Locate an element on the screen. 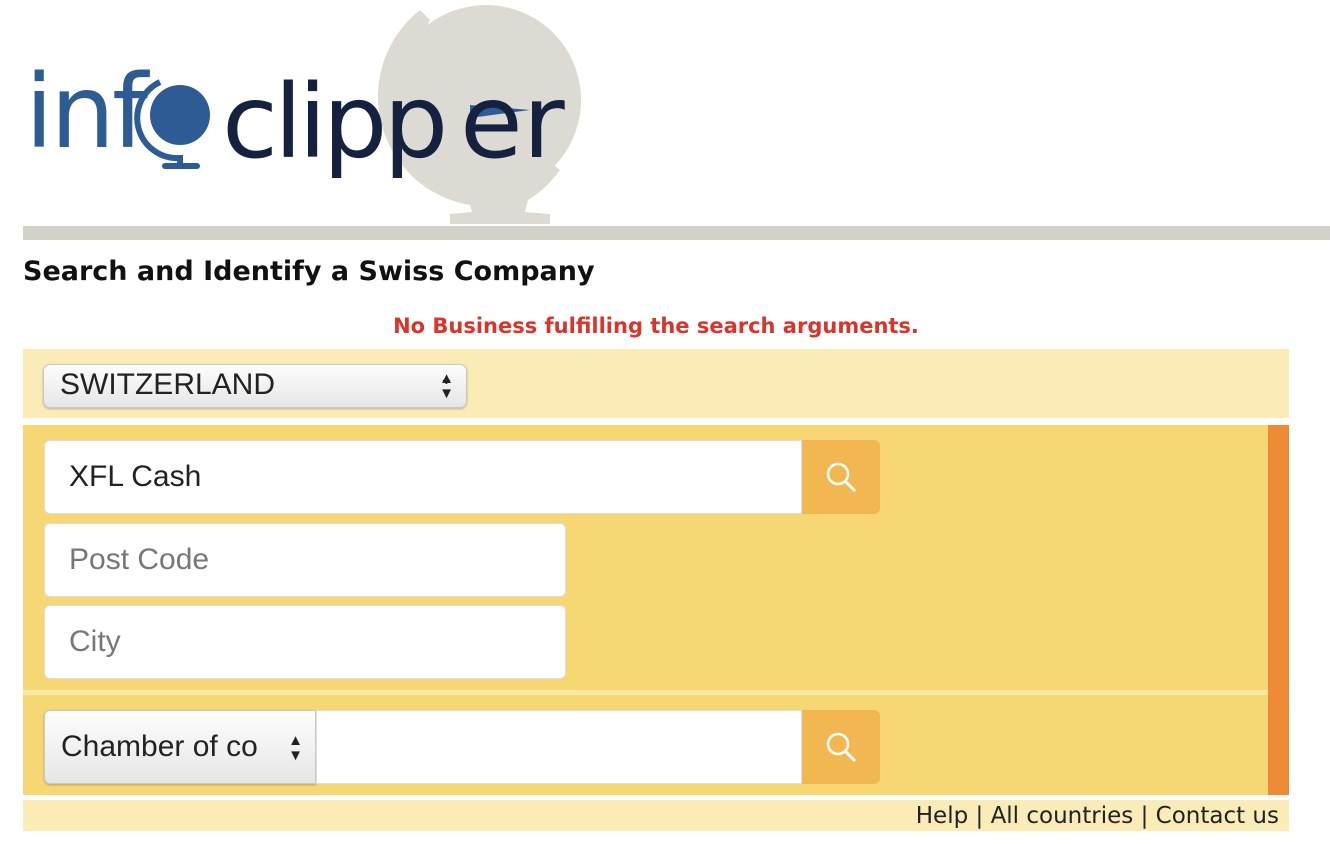 This screenshot has width=1330, height=844. globe-o-icon is located at coordinates (172, 124).